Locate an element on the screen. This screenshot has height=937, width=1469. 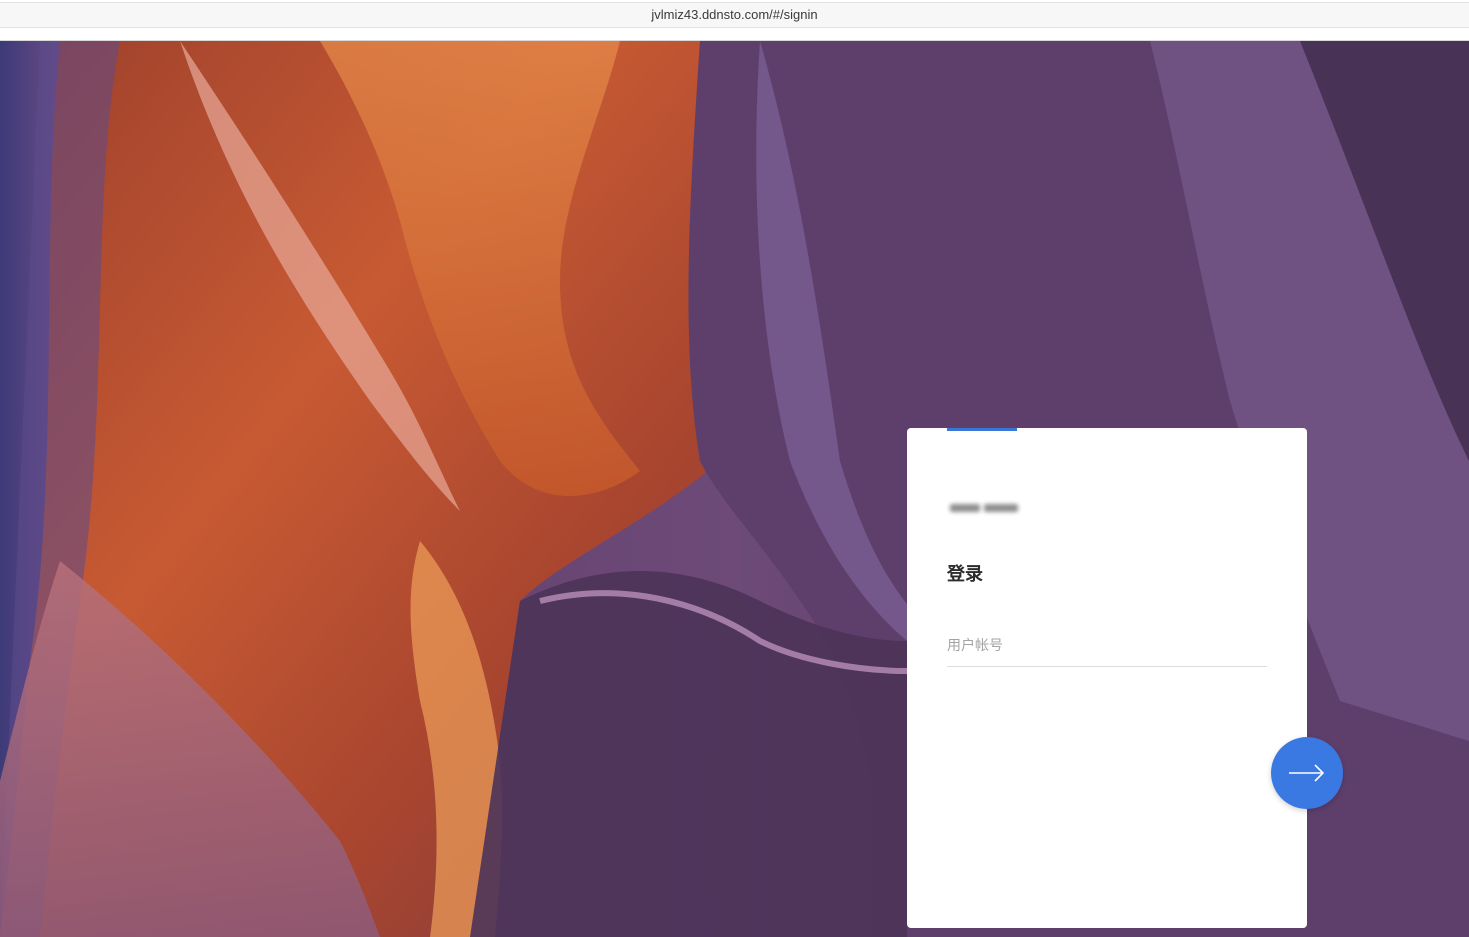
arrow-right-icon is located at coordinates (1307, 773).